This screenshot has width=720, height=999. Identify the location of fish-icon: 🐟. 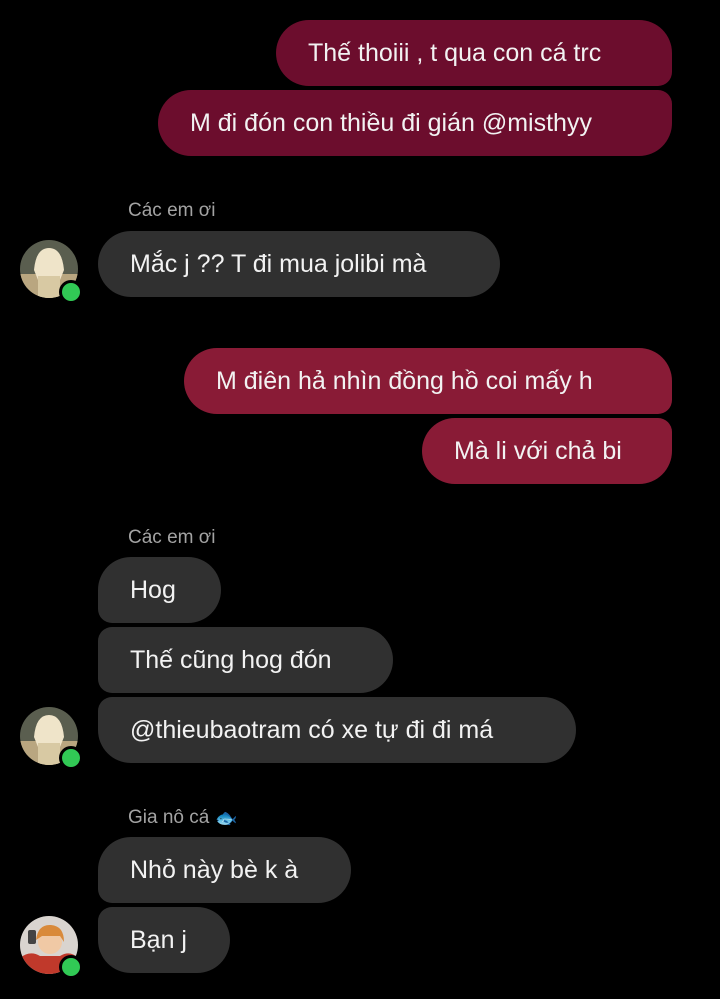
(226, 818).